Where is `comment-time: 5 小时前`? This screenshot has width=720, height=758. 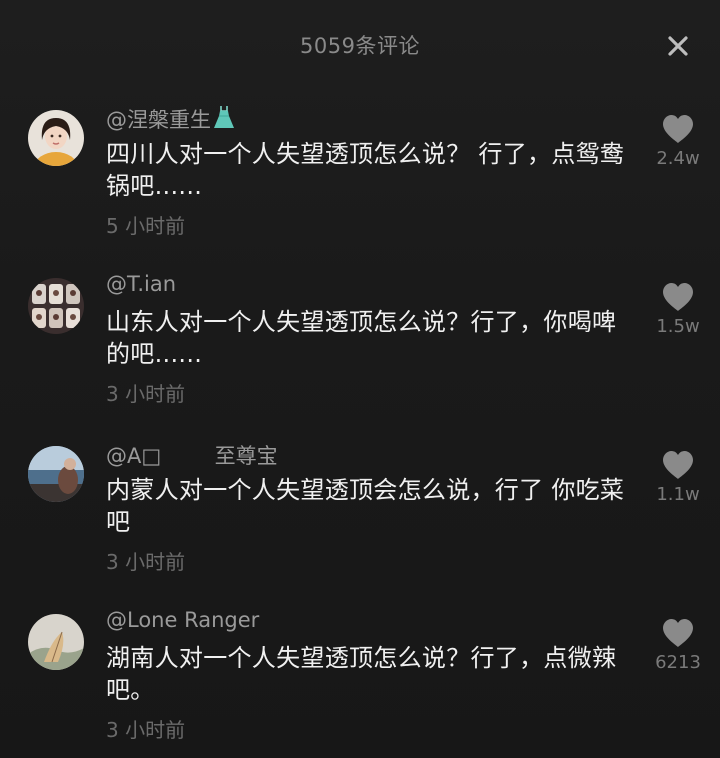
comment-time: 5 小时前 is located at coordinates (146, 226).